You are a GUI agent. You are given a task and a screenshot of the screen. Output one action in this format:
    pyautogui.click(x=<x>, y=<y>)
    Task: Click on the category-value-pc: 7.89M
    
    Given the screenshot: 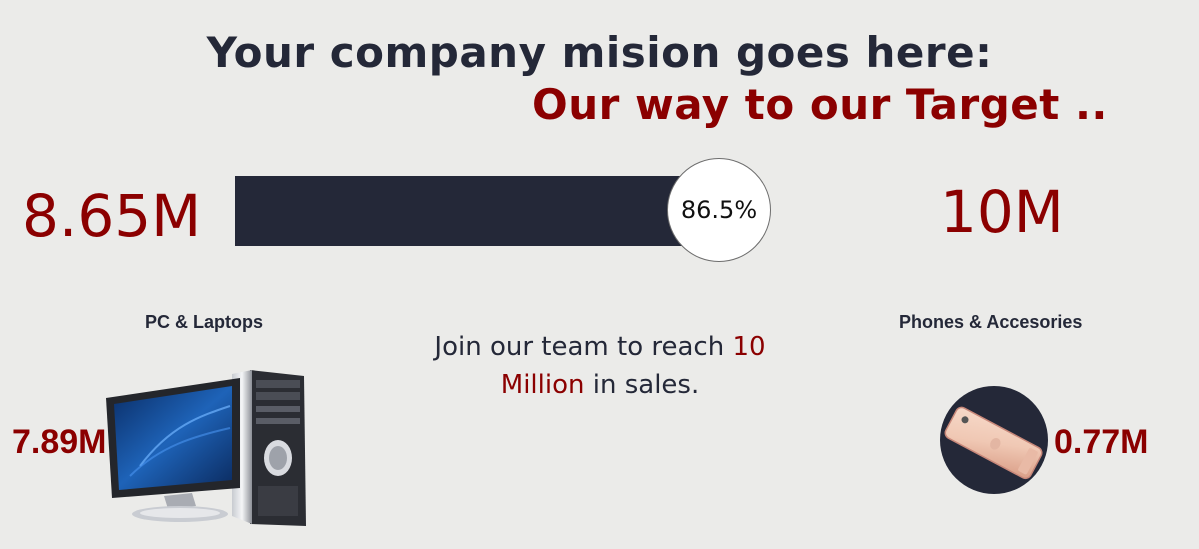 What is the action you would take?
    pyautogui.click(x=59, y=442)
    